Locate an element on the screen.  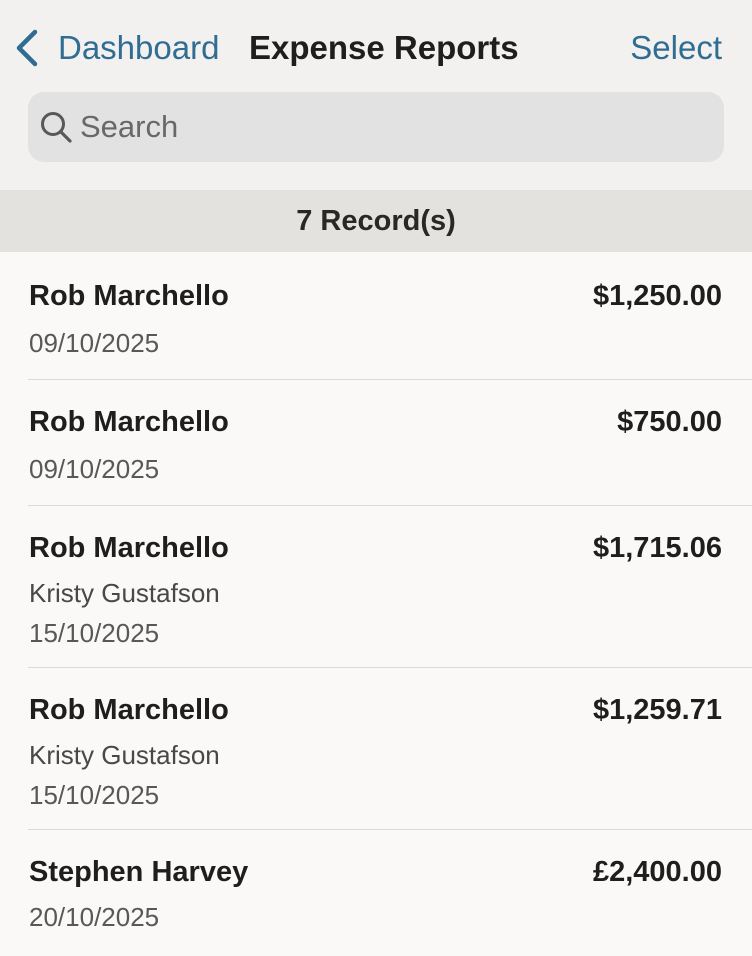
chevron-left-icon is located at coordinates (27, 48).